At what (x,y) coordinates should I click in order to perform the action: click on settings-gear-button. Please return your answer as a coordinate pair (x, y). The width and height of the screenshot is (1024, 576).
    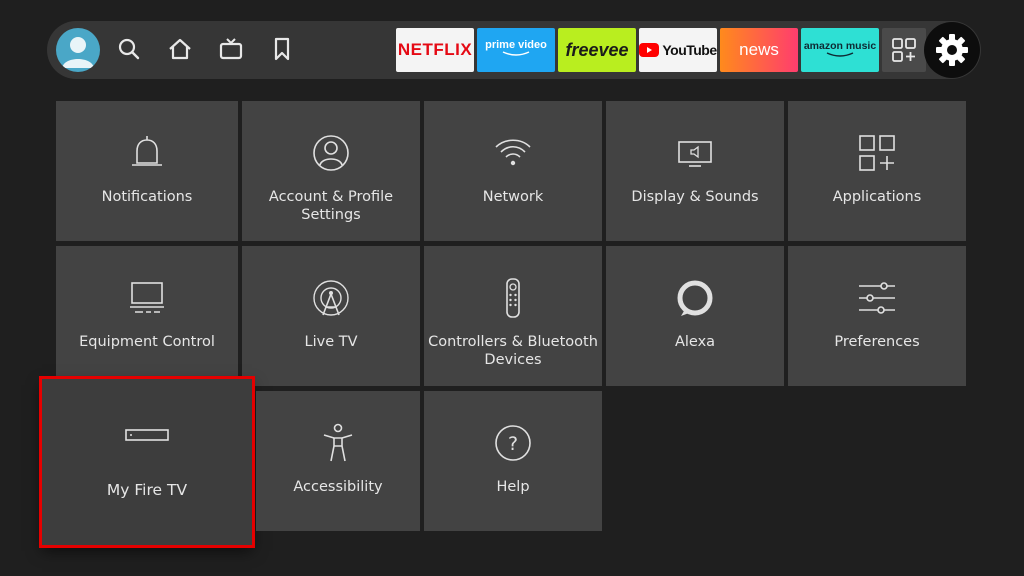
    Looking at the image, I should click on (952, 50).